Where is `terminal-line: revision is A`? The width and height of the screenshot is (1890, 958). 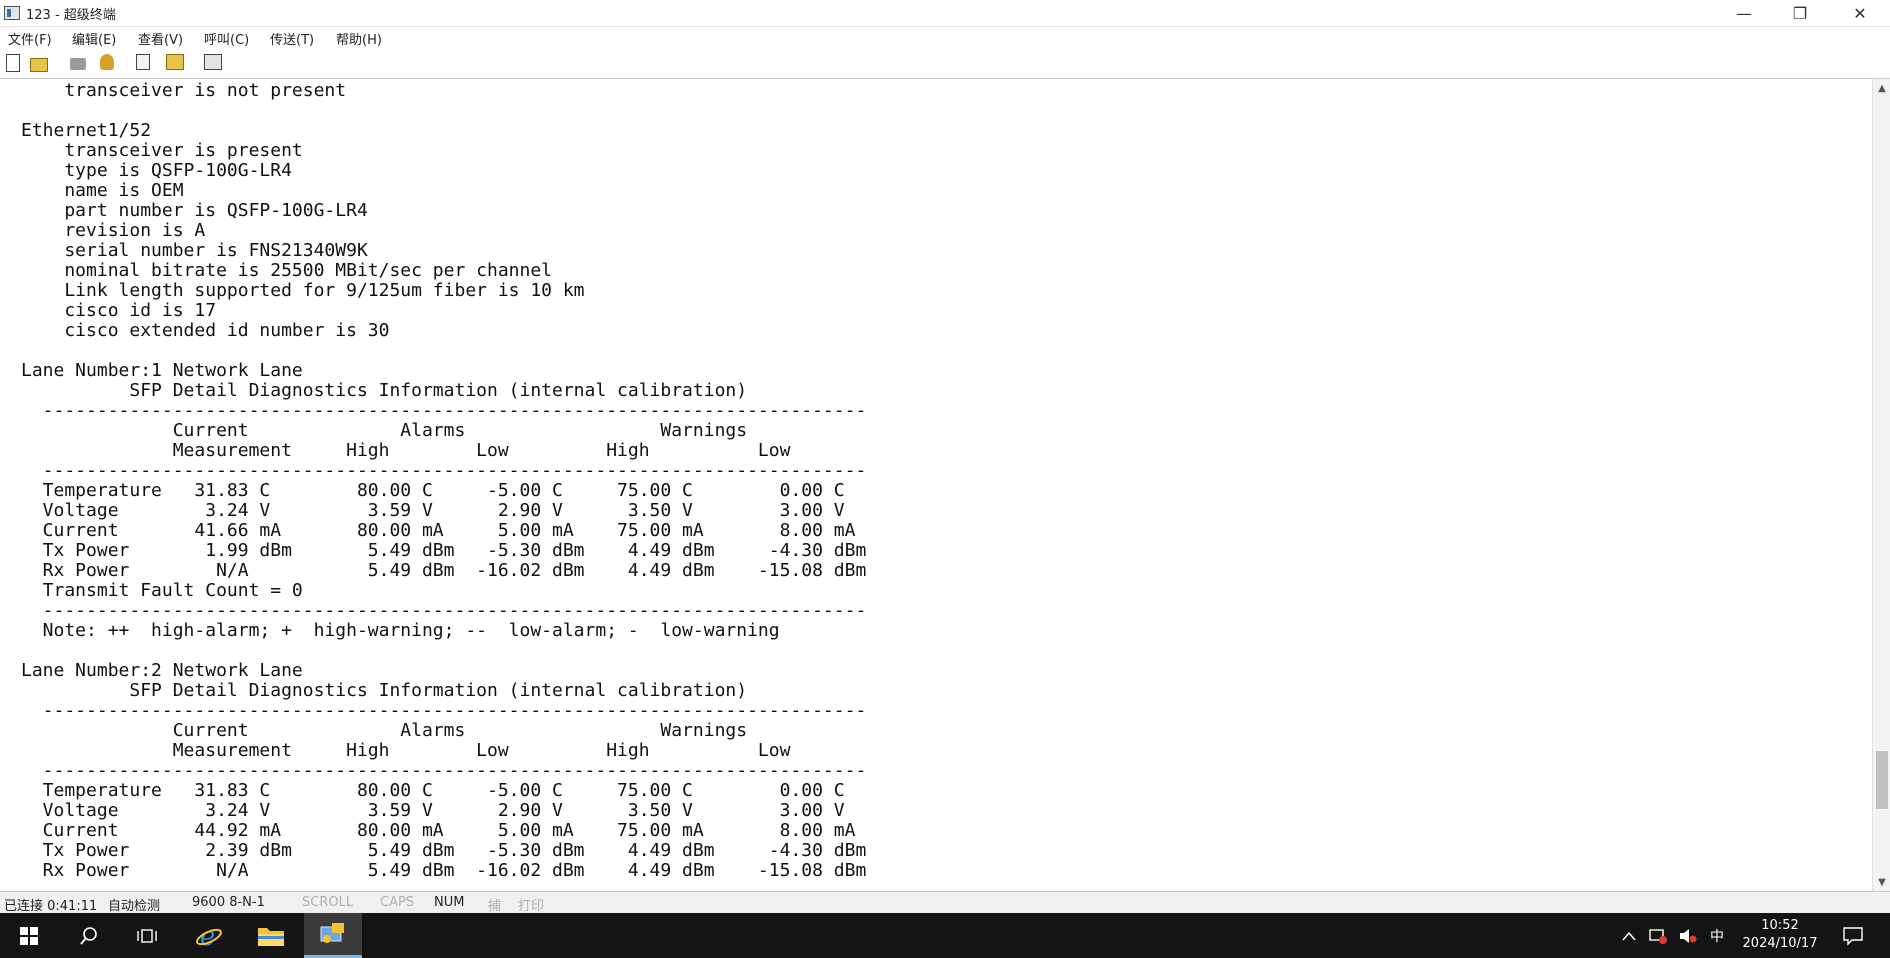
terminal-line: revision is A is located at coordinates (113, 230).